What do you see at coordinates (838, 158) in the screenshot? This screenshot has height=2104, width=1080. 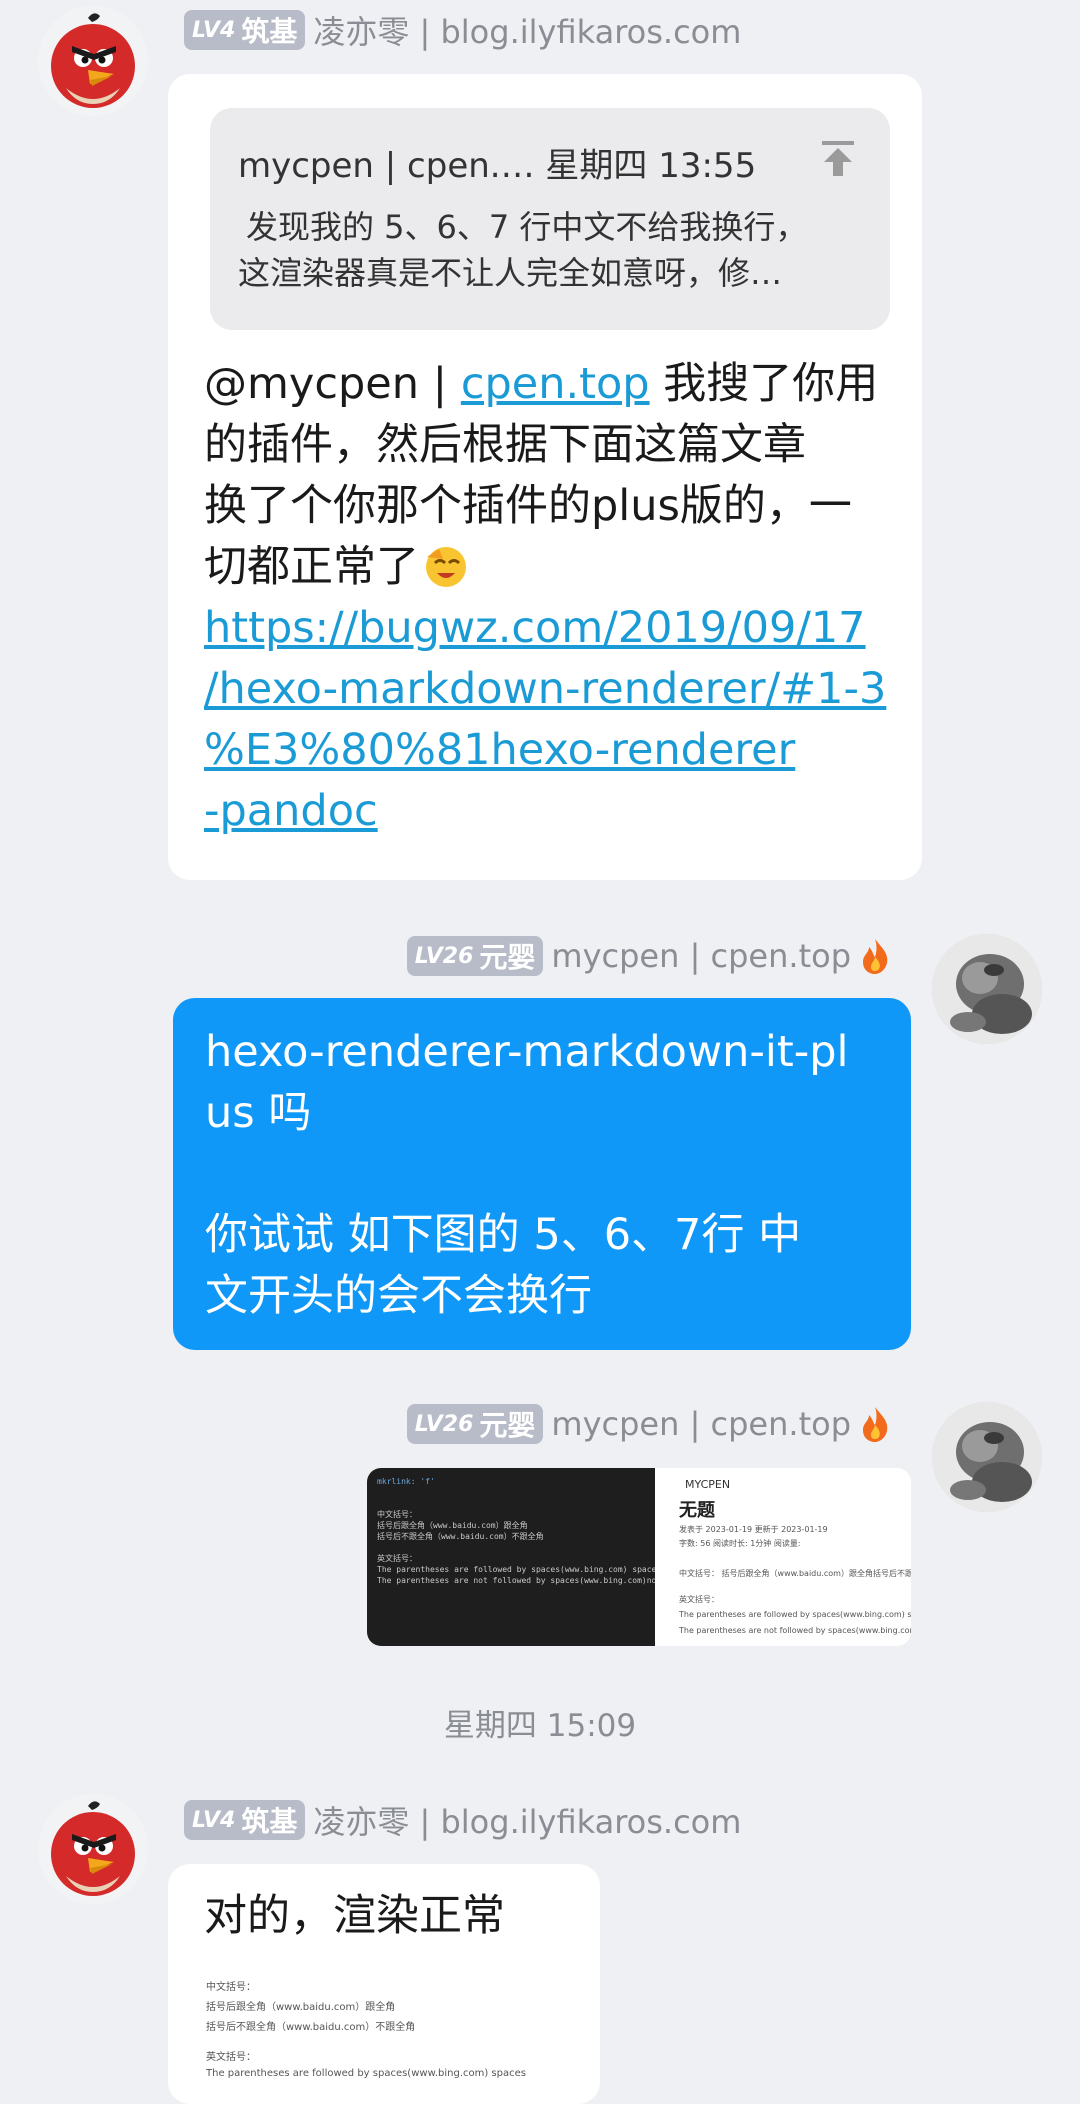 I see `scroll-to-top-icon` at bounding box center [838, 158].